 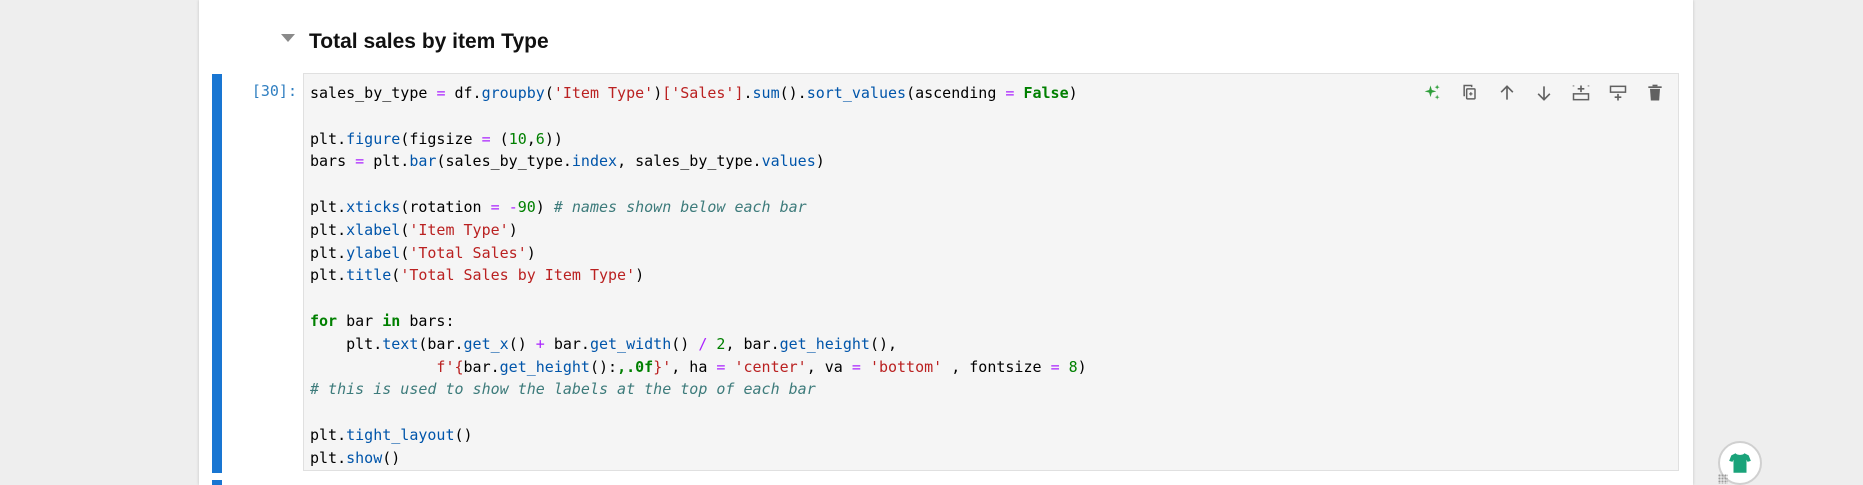 I want to click on move-up-button, so click(x=1507, y=93).